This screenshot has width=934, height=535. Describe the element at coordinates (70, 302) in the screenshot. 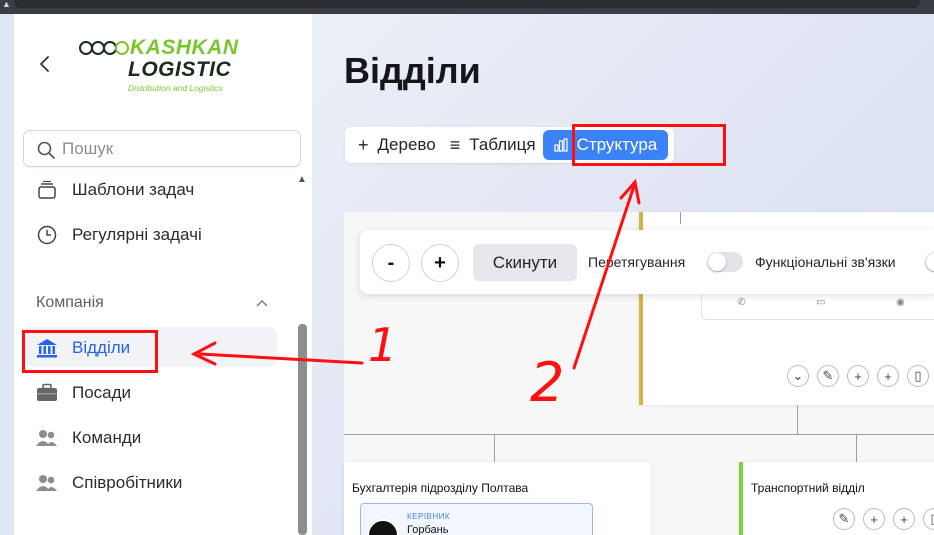

I see `section-label: Компанія` at that location.